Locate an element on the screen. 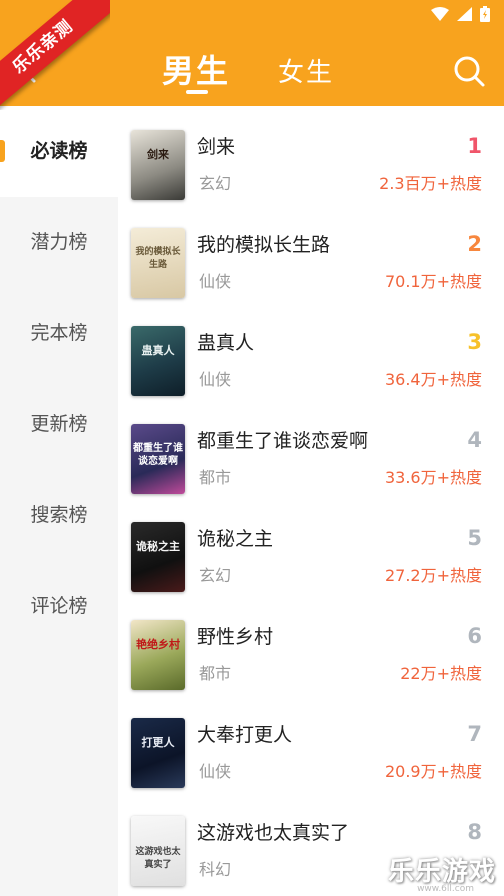  list-item: 都重生了谁谈恋爱啊 都重生了谁谈恋爱啊 都市 4 33.6万+热度 is located at coordinates (311, 455).